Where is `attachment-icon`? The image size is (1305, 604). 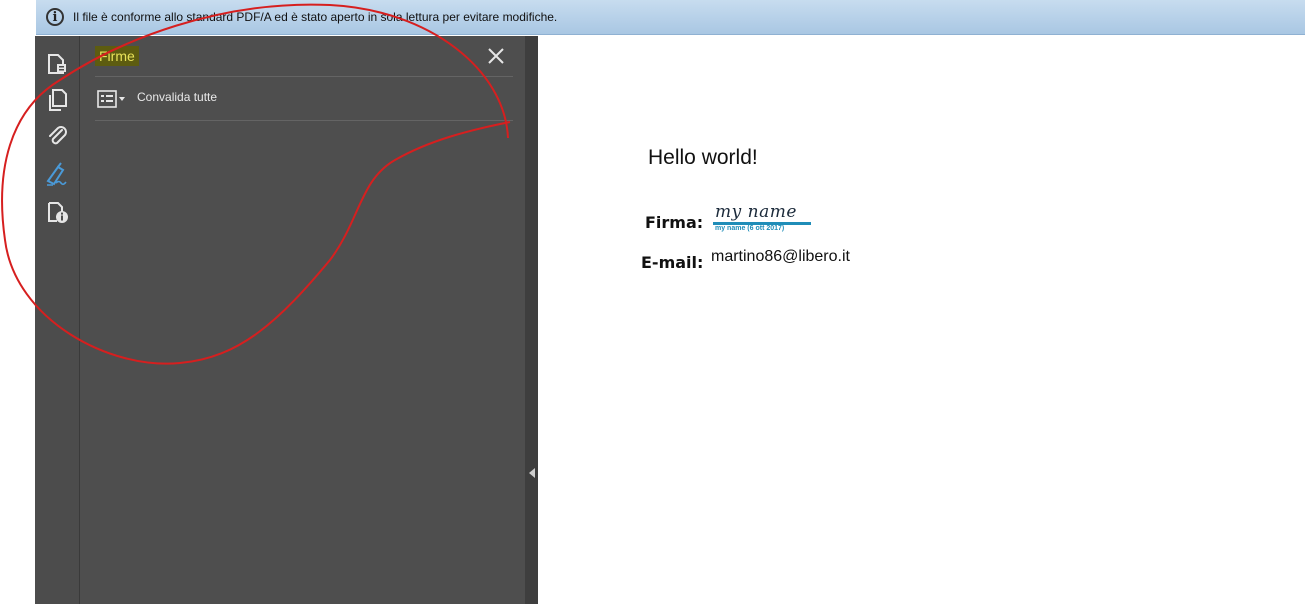
attachment-icon is located at coordinates (57, 136).